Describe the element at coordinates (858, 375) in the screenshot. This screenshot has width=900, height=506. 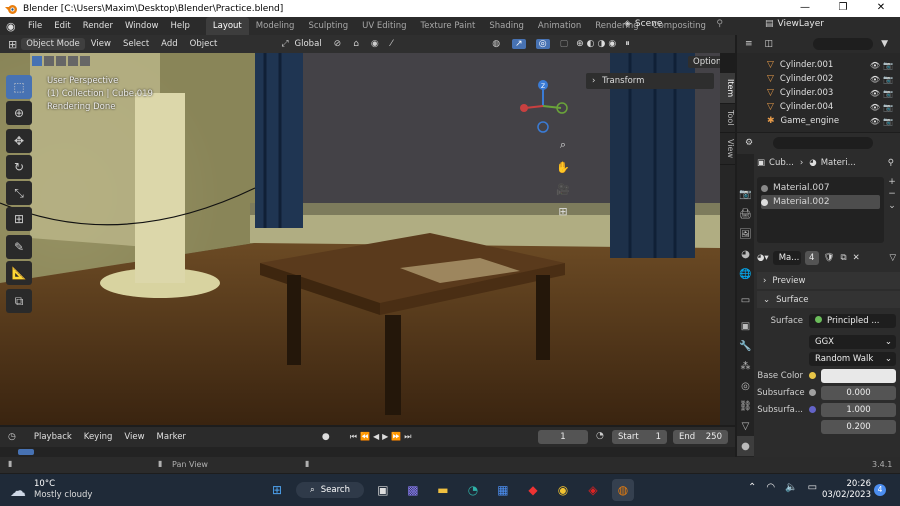
I see `base-color-swatch` at that location.